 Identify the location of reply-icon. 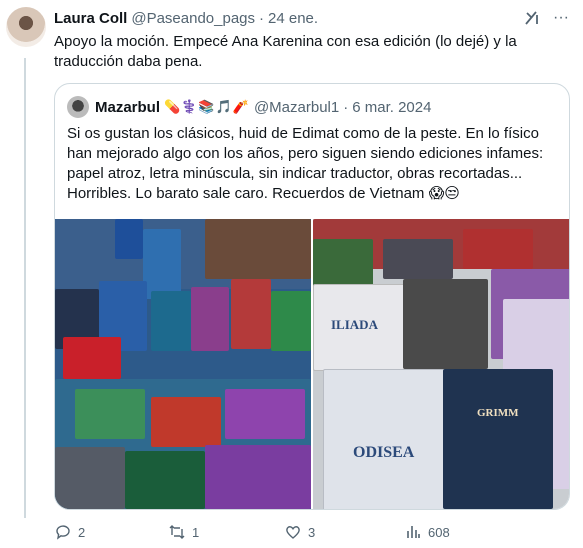
(63, 532).